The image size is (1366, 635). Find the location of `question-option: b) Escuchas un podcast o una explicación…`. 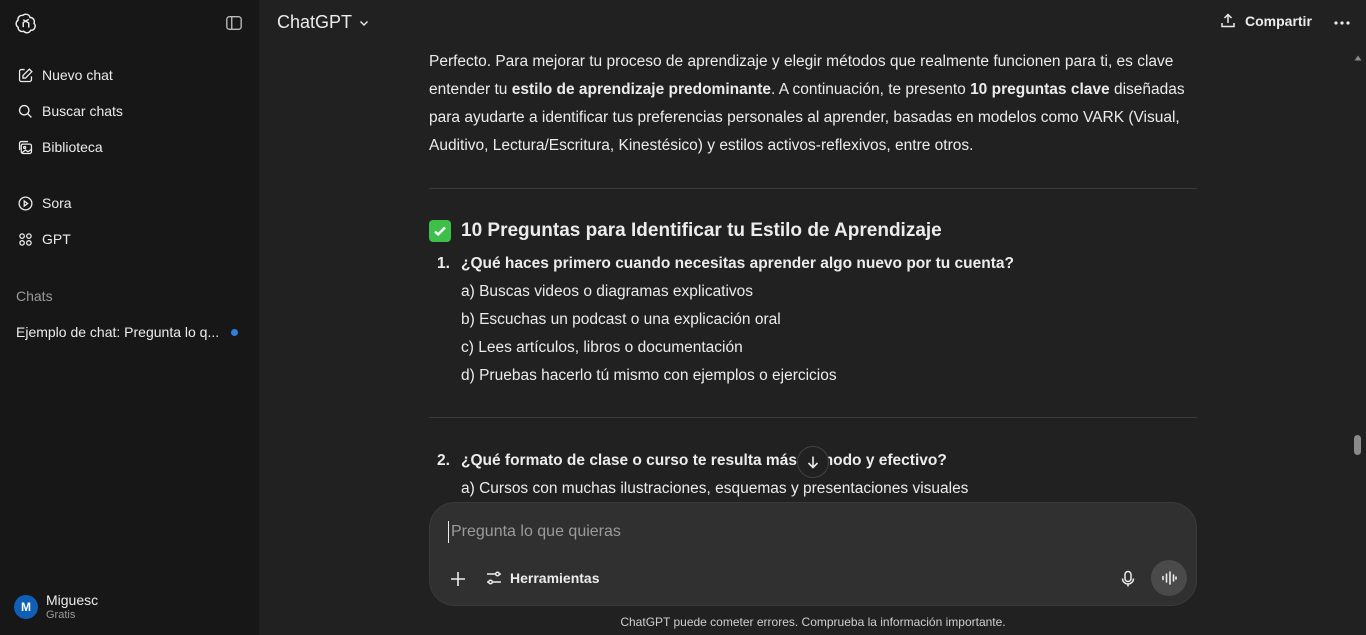

question-option: b) Escuchas un podcast o una explicación… is located at coordinates (621, 319).